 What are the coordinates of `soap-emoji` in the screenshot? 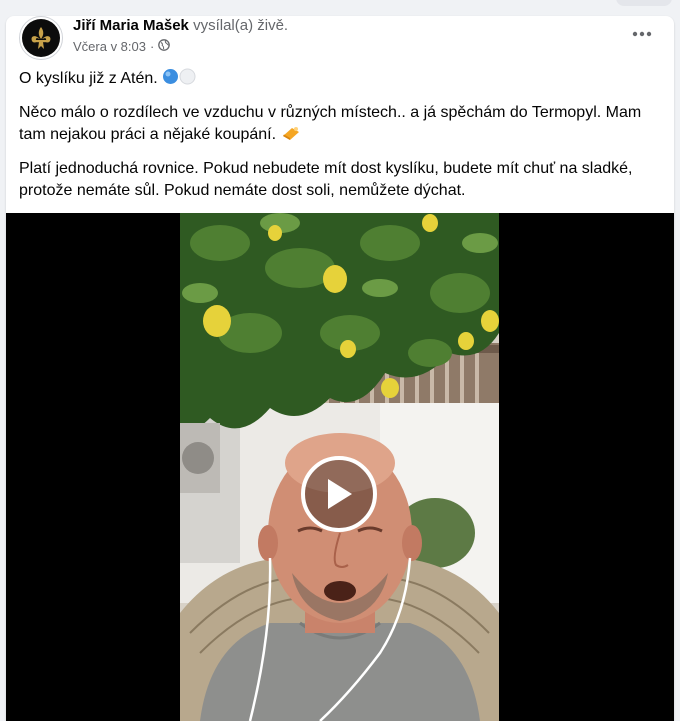 It's located at (291, 136).